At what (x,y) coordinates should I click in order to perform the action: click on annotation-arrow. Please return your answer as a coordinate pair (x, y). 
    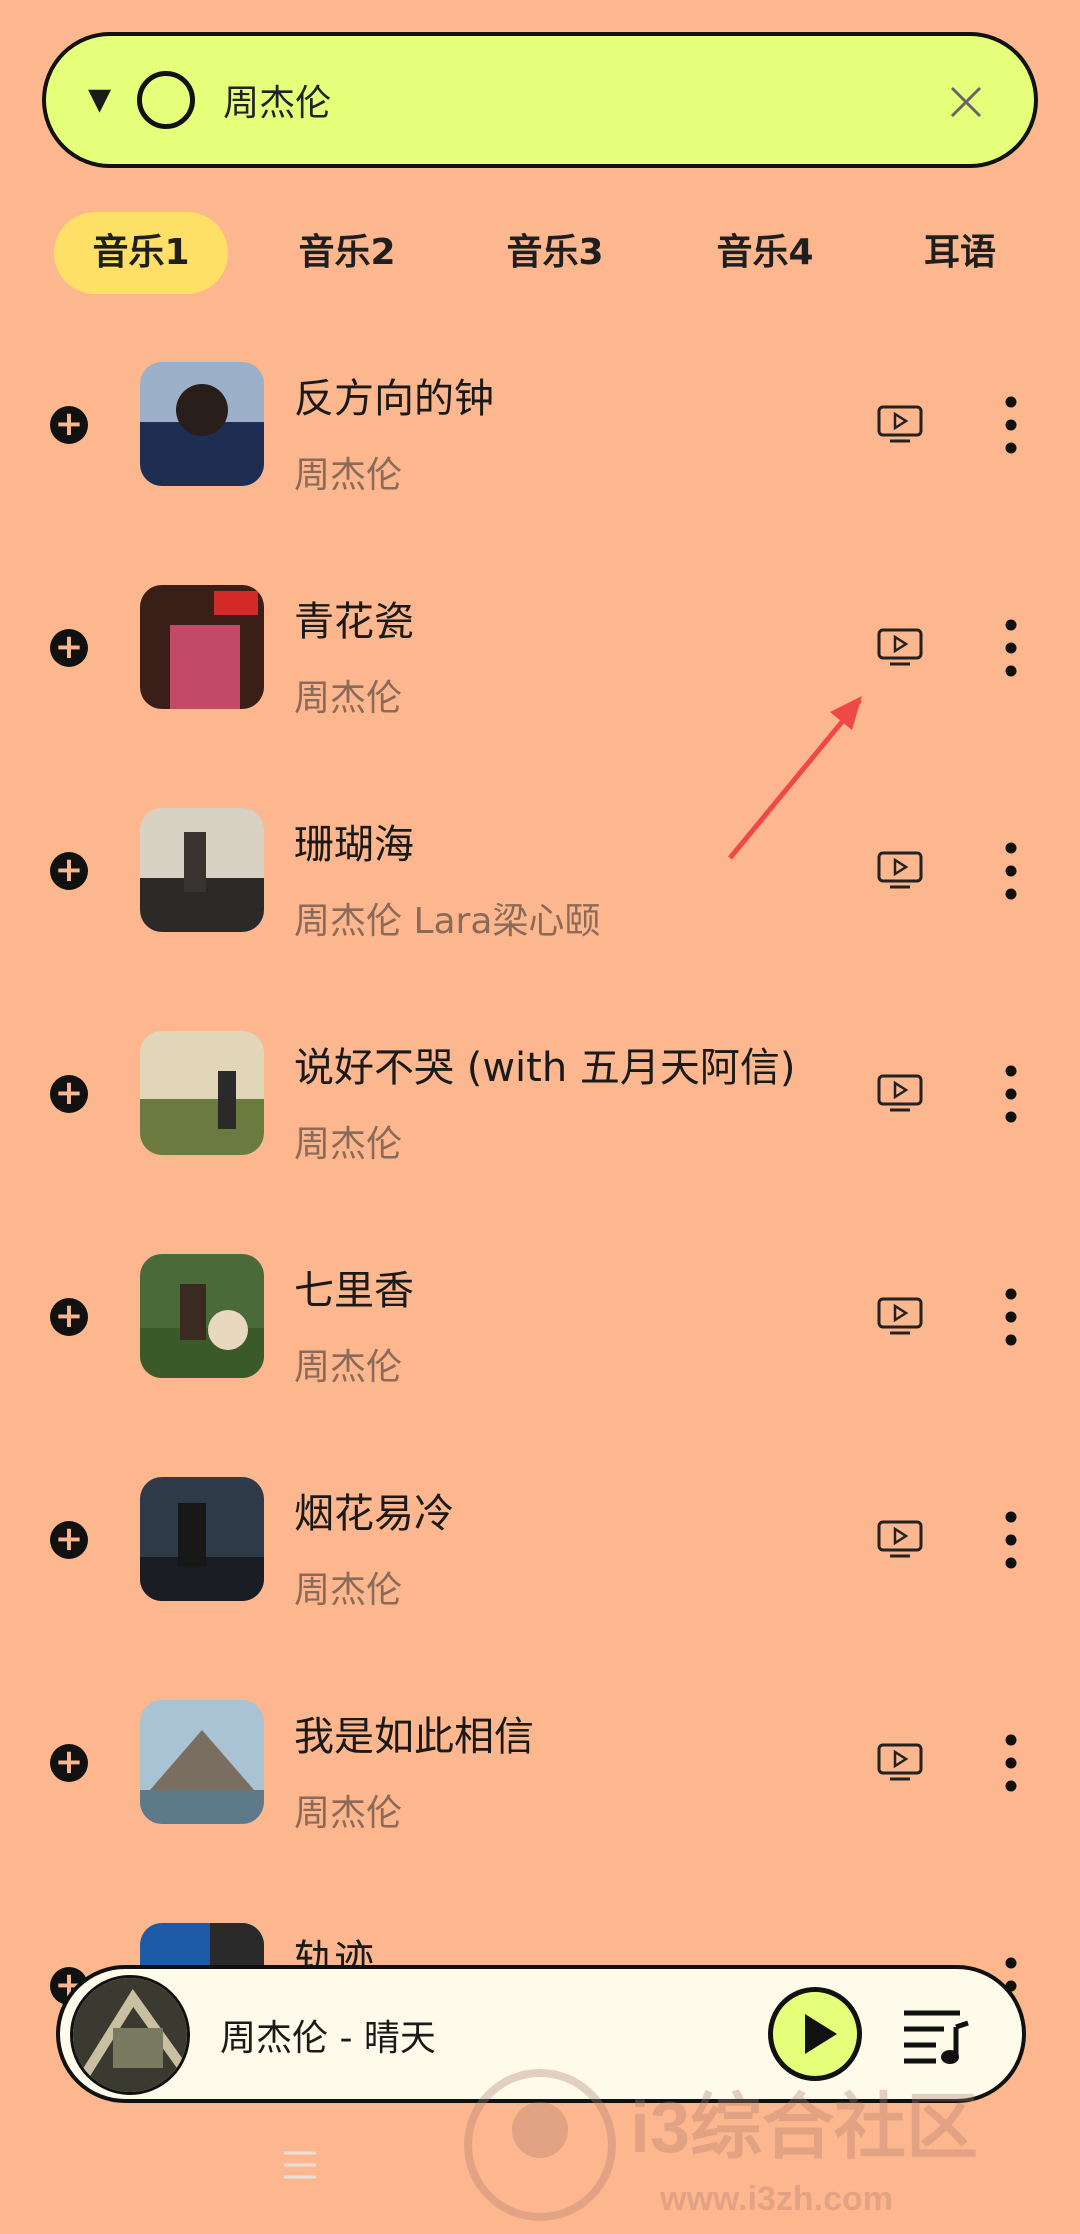
    Looking at the image, I should click on (795, 778).